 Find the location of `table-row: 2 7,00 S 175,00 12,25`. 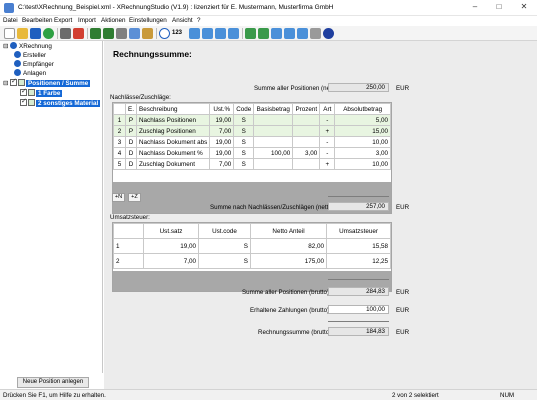

table-row: 2 7,00 S 175,00 12,25 is located at coordinates (252, 261).